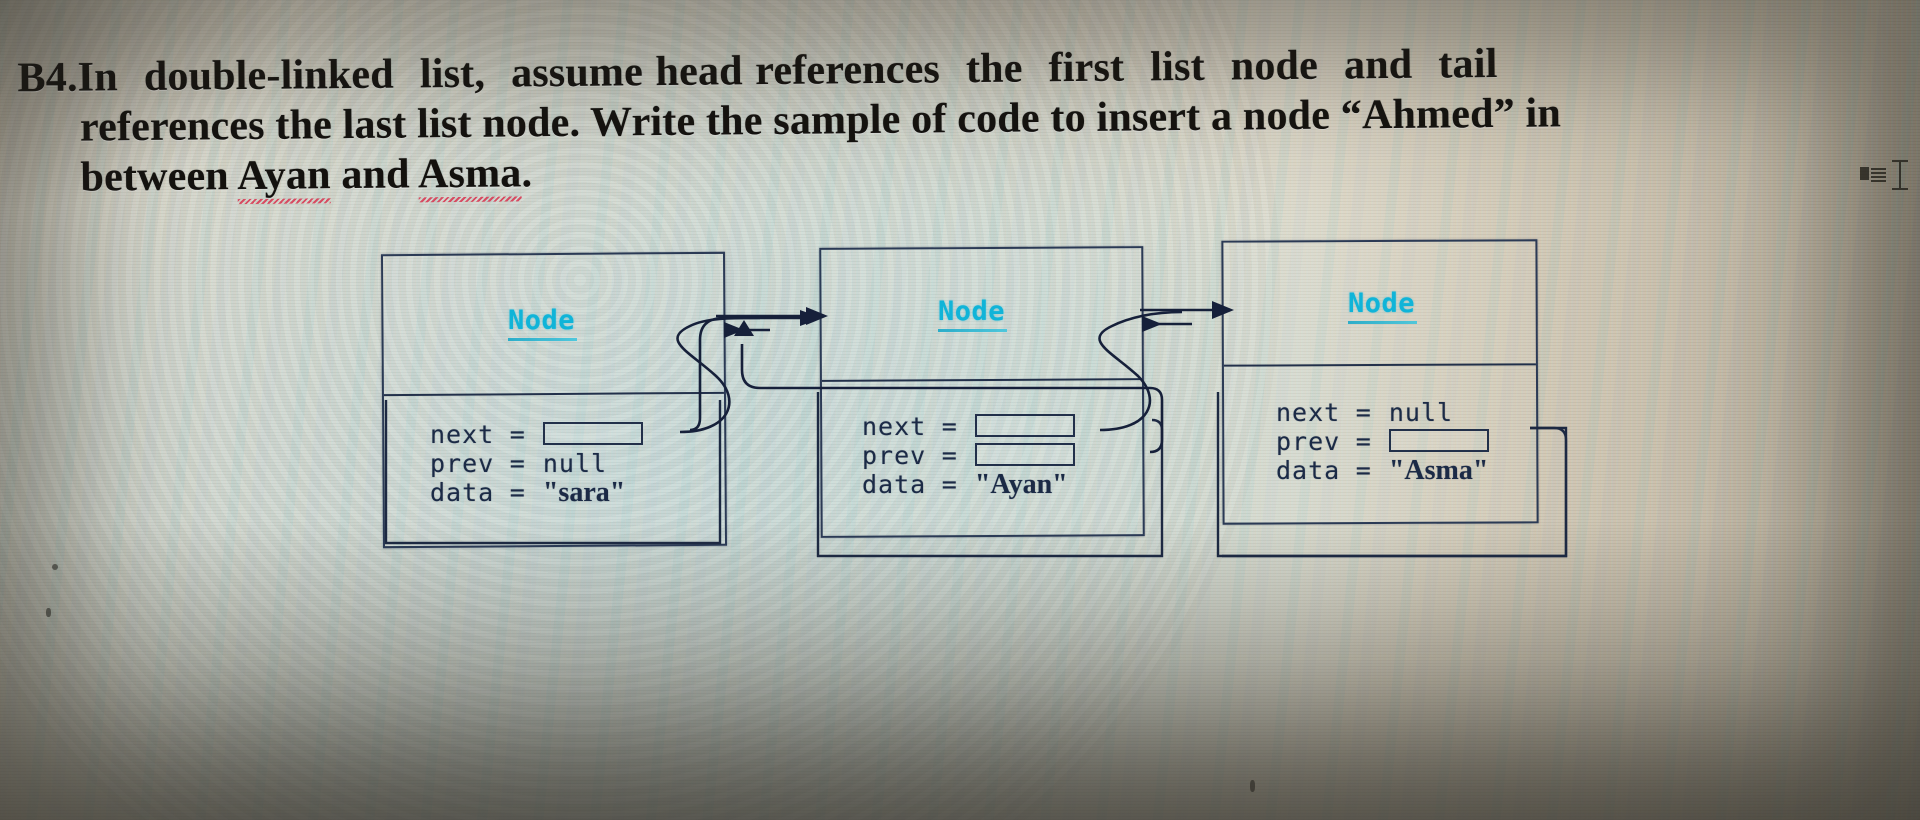 Image resolution: width=1920 pixels, height=820 pixels. I want to click on question-line-1-word-10: and, so click(1378, 65).